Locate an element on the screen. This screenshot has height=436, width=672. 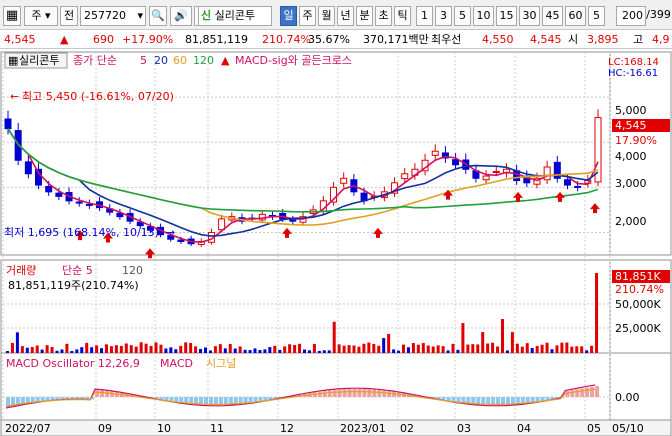
ask-price: 4,550 is located at coordinates (498, 39).